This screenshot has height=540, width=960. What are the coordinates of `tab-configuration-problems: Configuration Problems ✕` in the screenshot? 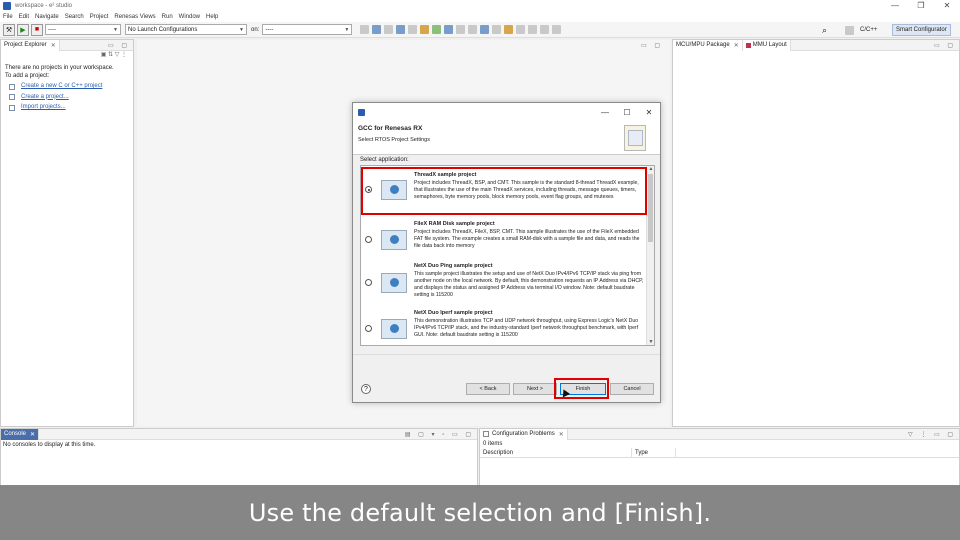 It's located at (524, 434).